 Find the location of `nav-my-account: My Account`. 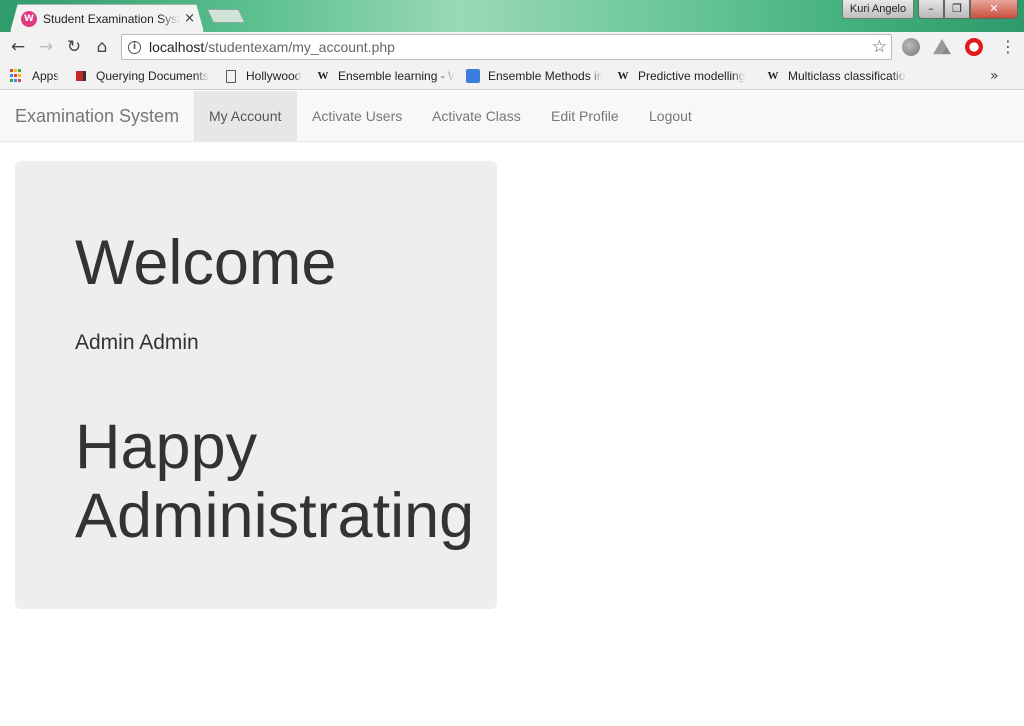

nav-my-account: My Account is located at coordinates (245, 116).